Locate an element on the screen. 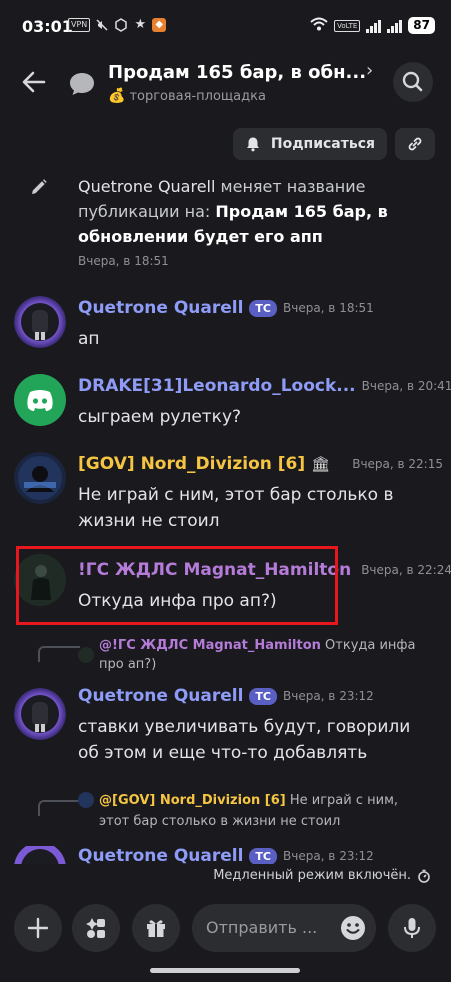  mute-icon is located at coordinates (102, 25).